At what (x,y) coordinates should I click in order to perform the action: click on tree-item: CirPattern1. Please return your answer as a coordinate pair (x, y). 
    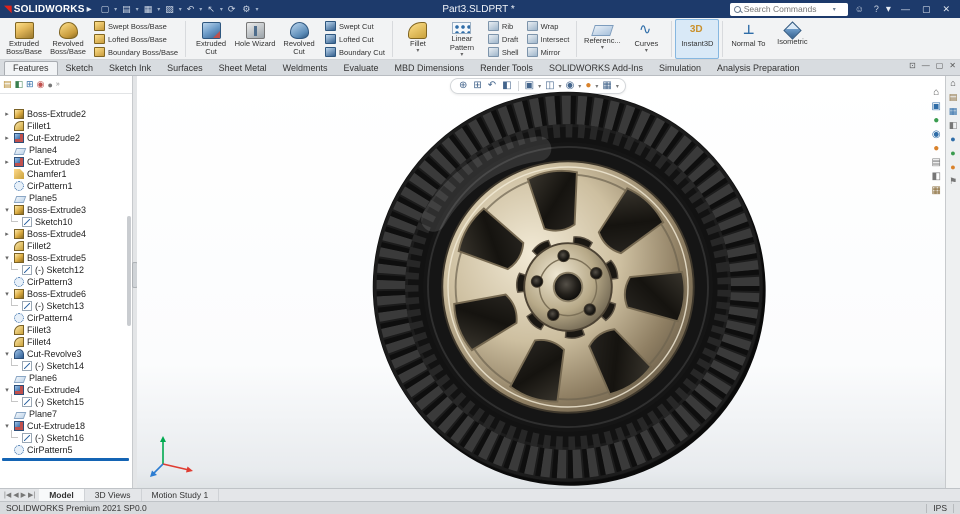
    Looking at the image, I should click on (66, 186).